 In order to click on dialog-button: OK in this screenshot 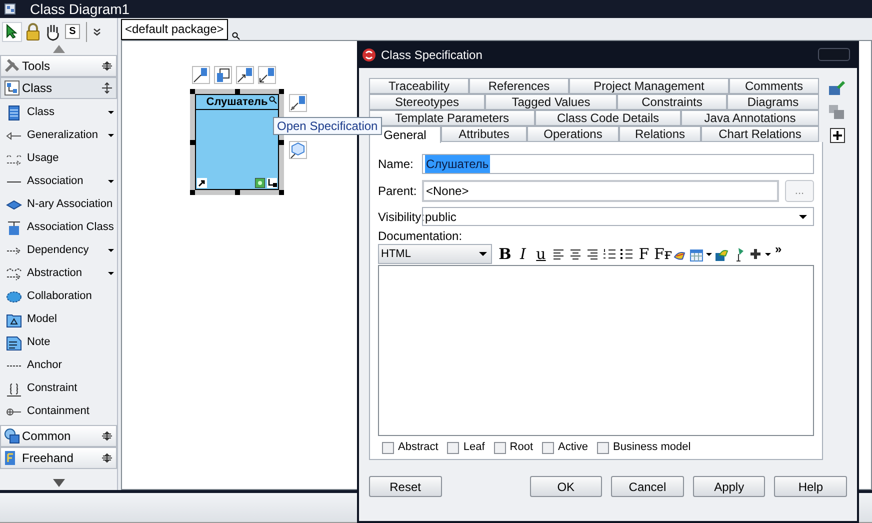, I will do `click(566, 486)`.